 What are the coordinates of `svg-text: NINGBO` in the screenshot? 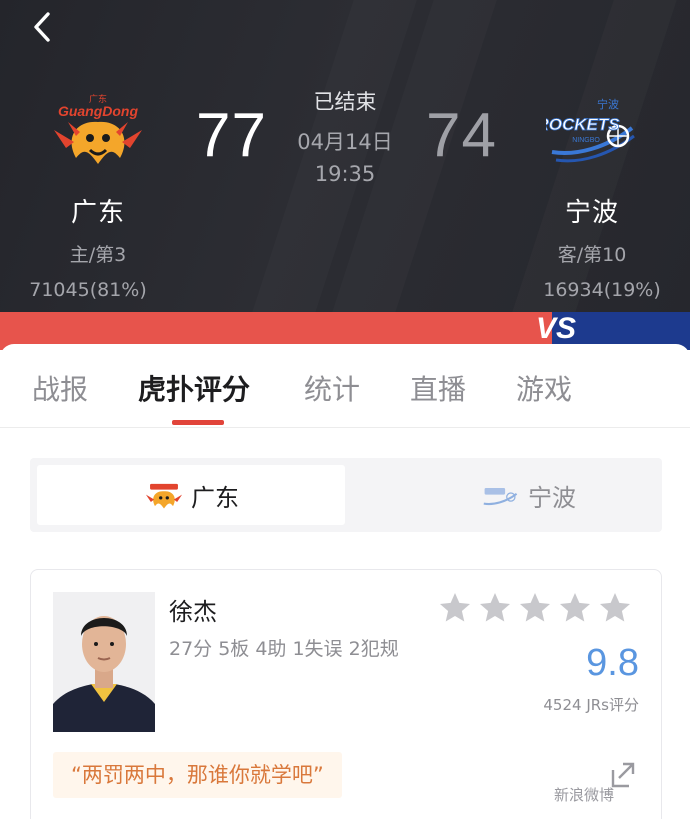 It's located at (586, 140).